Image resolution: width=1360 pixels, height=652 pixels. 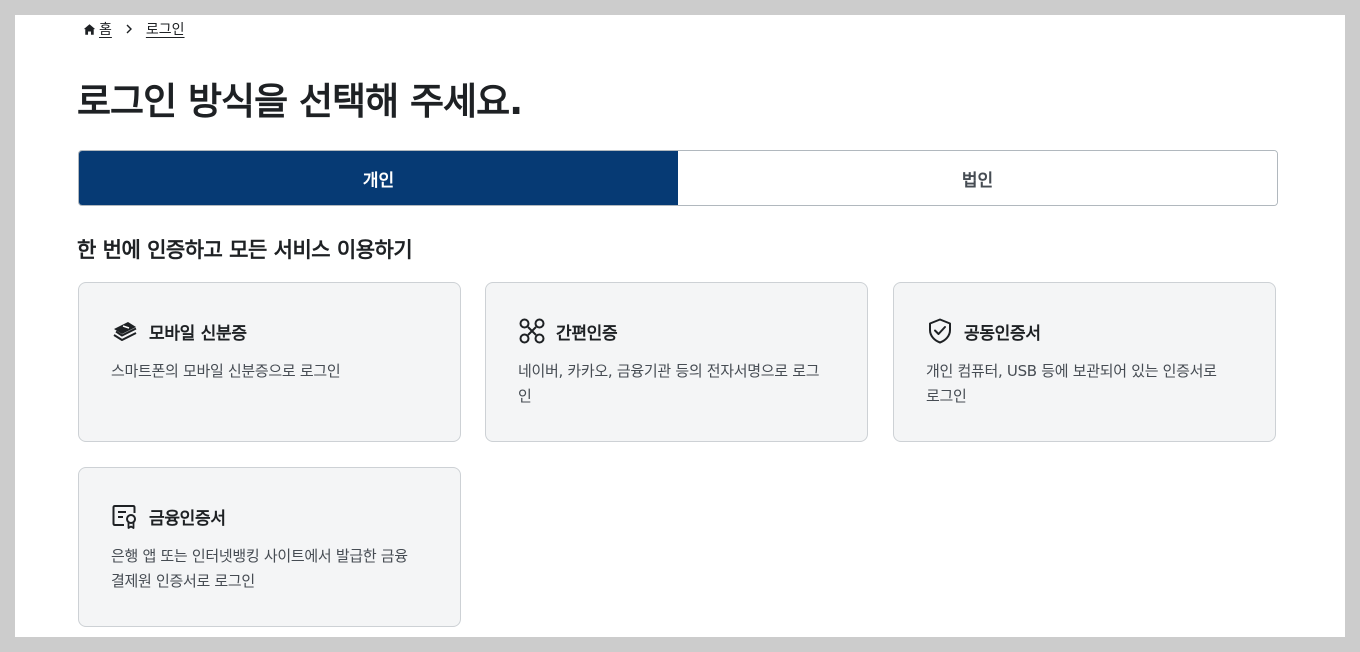 I want to click on card-joint-certificate: 공동인증서 개인 컴퓨터, USB 등에 보관되어 있는 인증서로 로그인, so click(x=1084, y=362).